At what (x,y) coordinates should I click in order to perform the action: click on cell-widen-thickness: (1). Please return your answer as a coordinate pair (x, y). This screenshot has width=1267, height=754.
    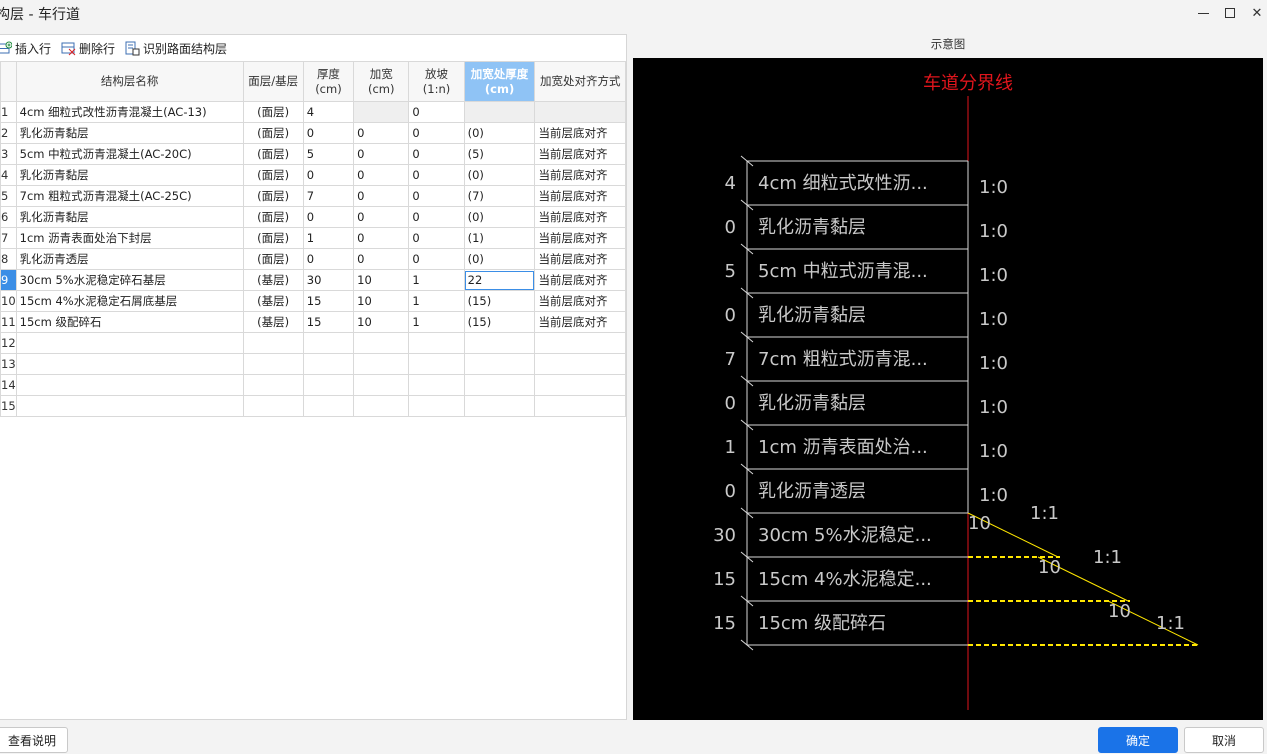
    Looking at the image, I should click on (499, 238).